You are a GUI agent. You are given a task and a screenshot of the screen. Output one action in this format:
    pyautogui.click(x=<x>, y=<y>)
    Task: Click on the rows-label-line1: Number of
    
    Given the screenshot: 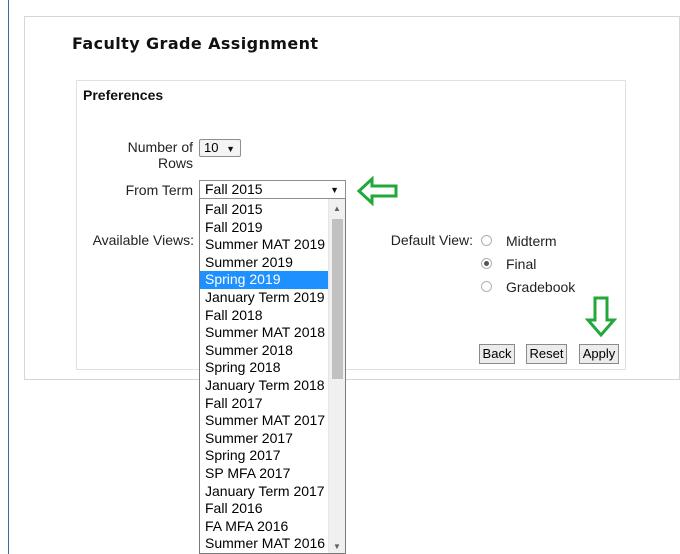 What is the action you would take?
    pyautogui.click(x=160, y=147)
    